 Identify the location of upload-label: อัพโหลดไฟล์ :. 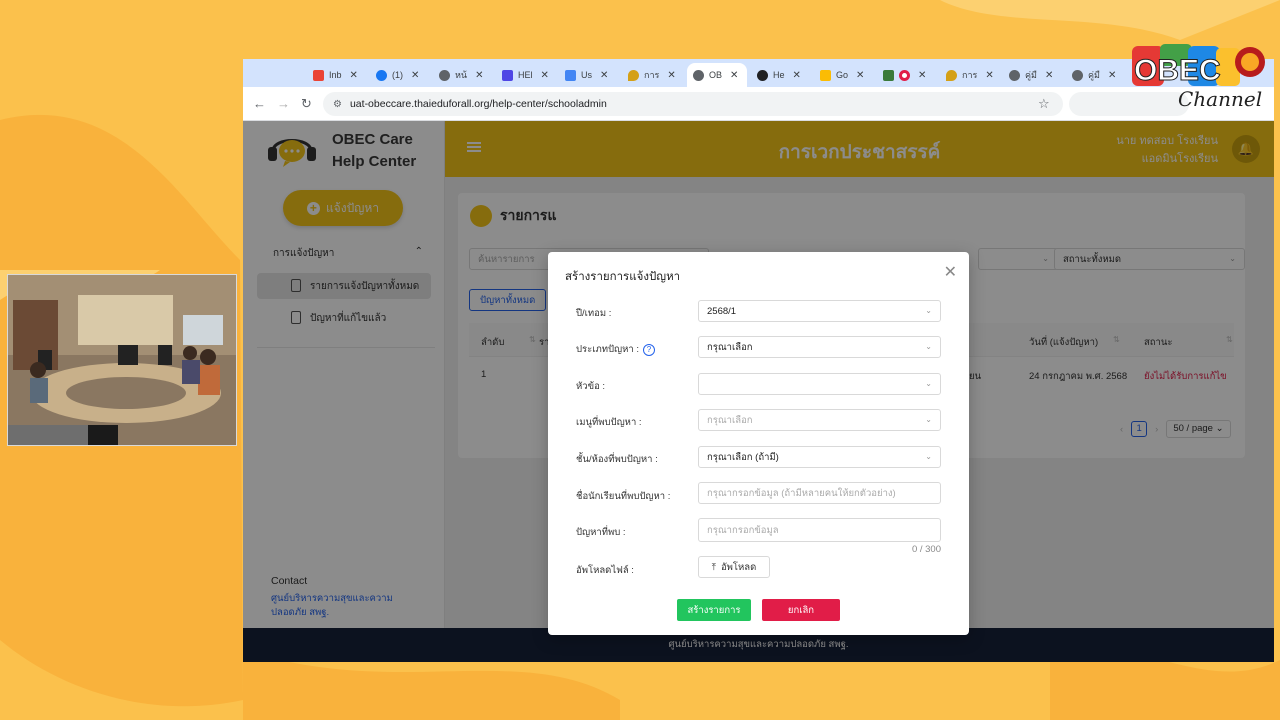
(605, 570).